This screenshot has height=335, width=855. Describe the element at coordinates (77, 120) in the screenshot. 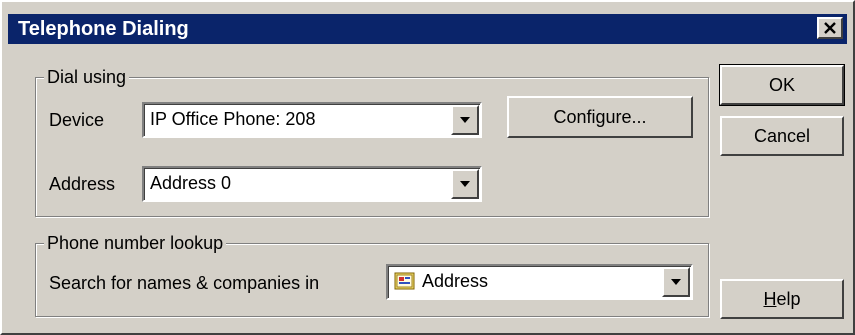

I see `device-label: Device` at that location.